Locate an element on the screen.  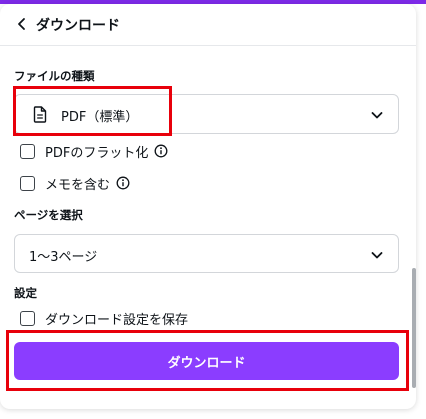
settings-label: 設定 is located at coordinates (25, 293).